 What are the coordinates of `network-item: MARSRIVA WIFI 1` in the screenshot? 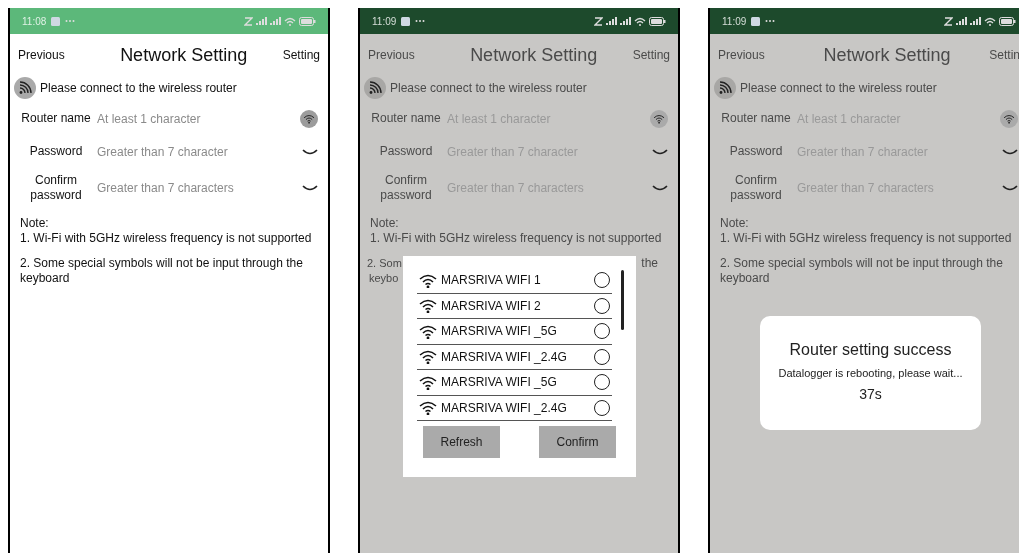 It's located at (514, 281).